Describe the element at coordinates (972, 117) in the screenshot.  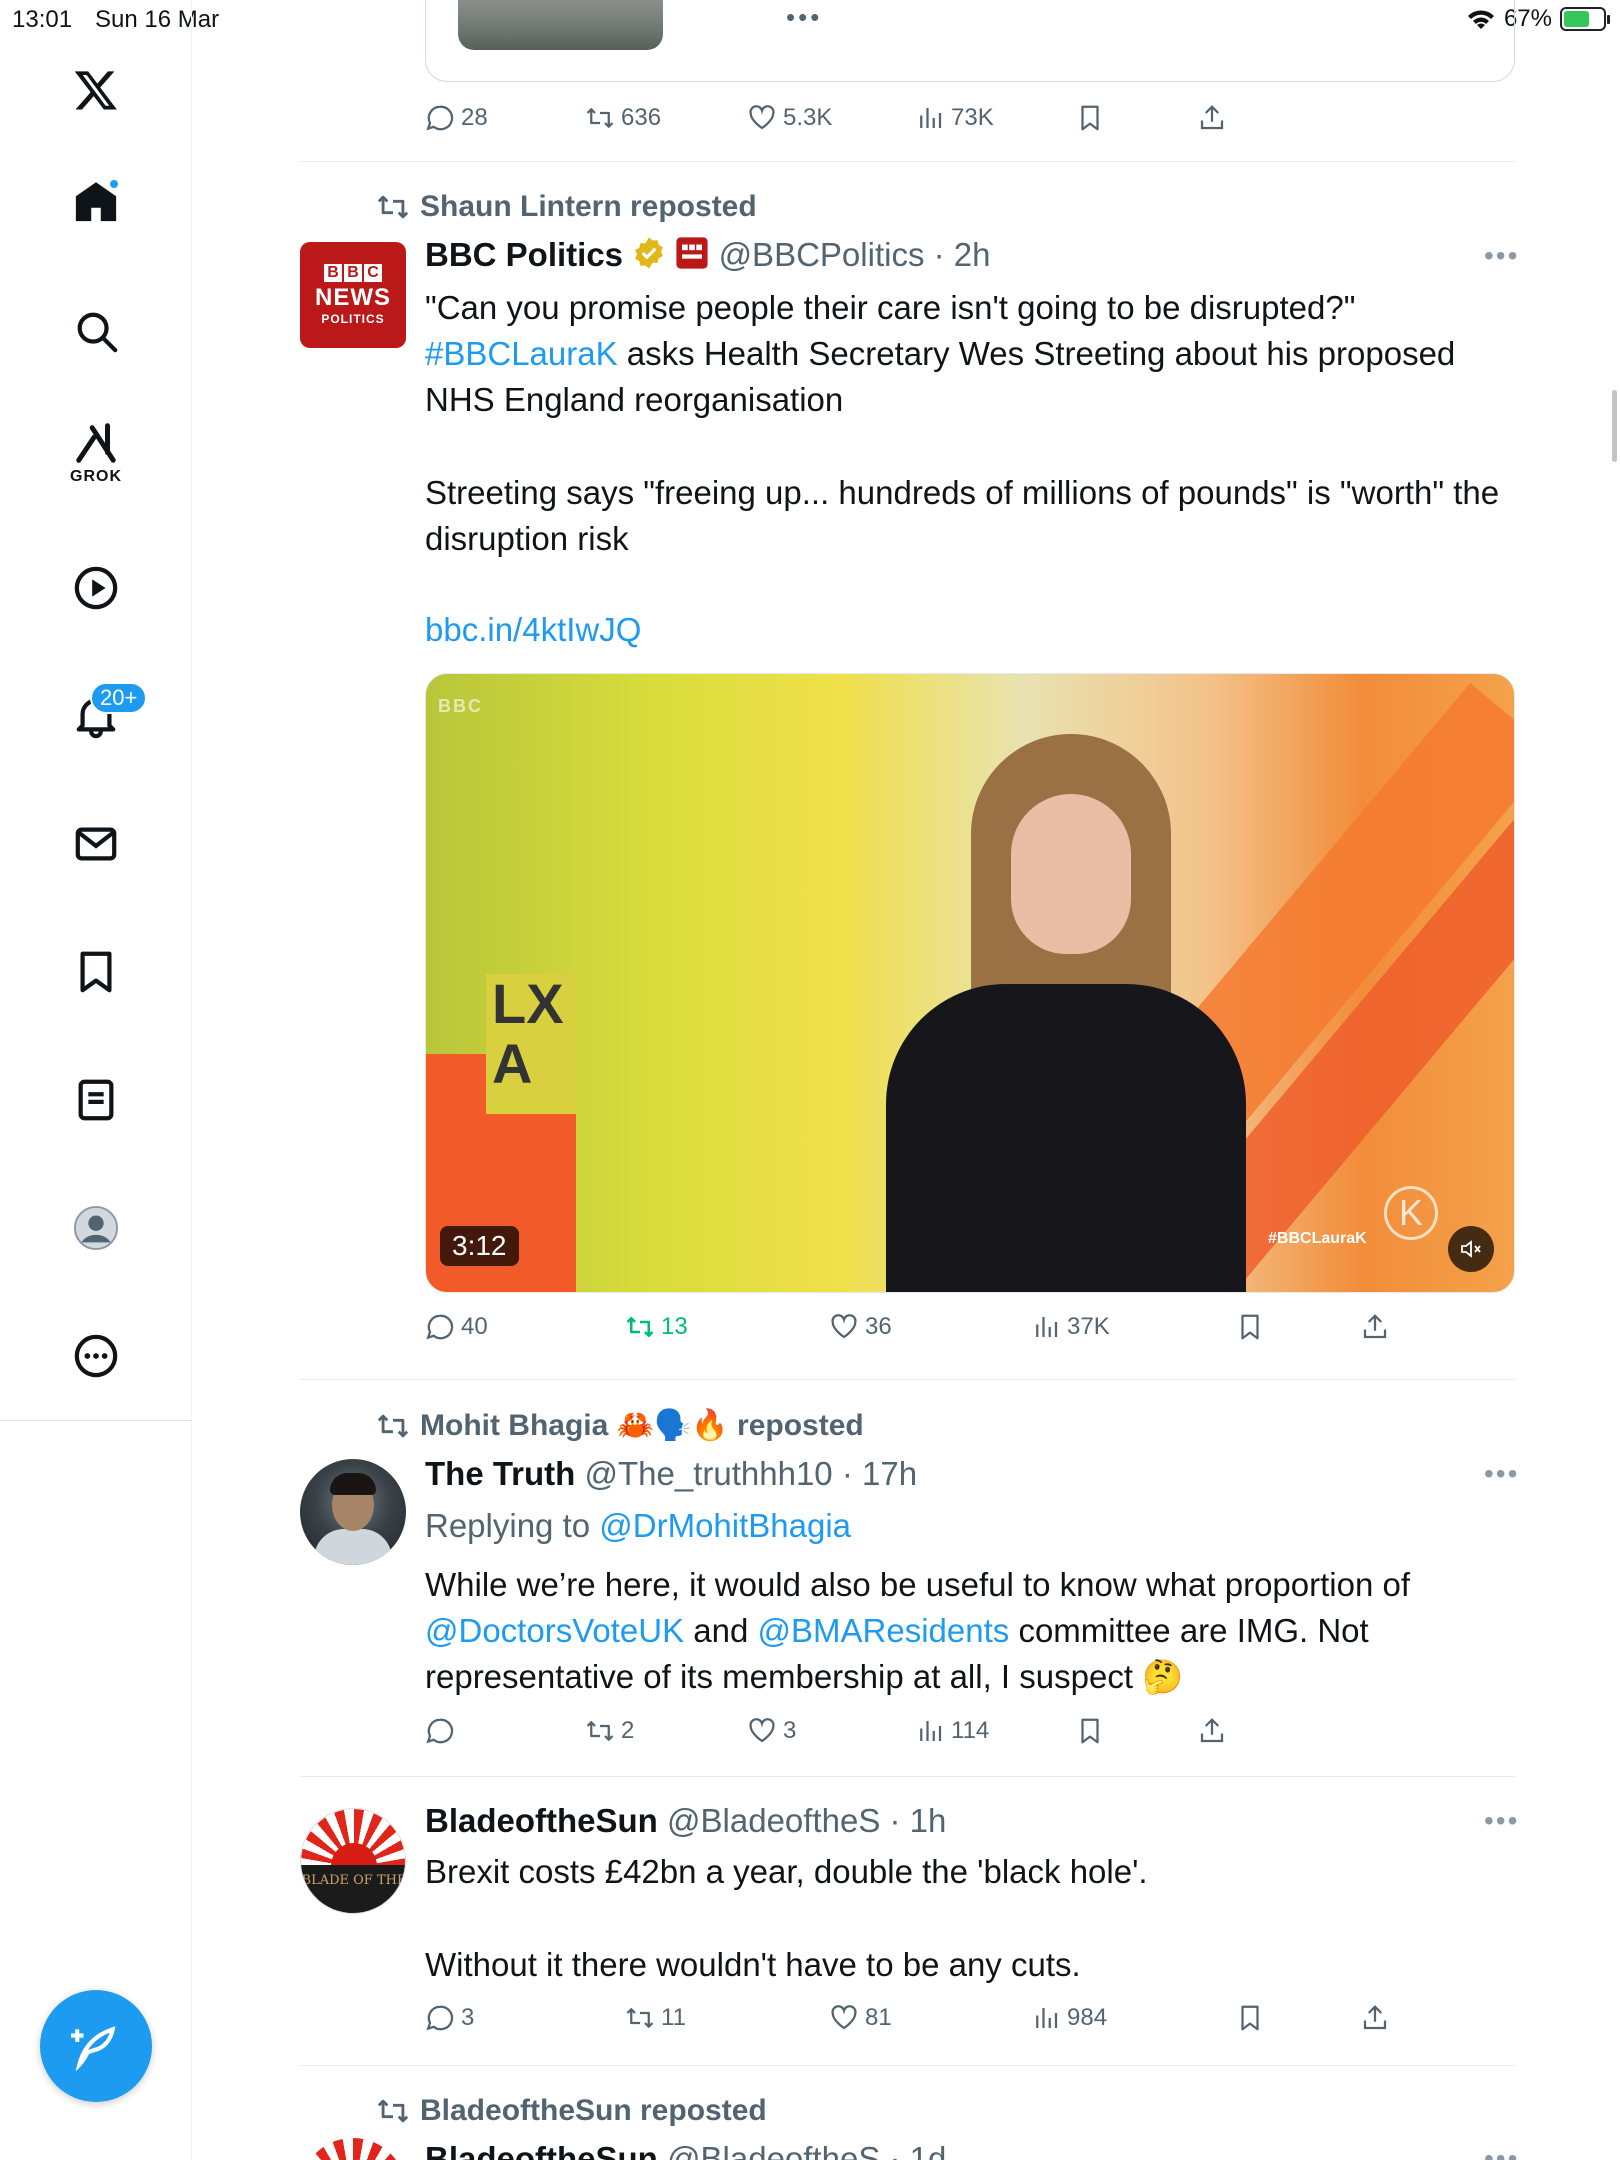
I see `views-count: 73K` at that location.